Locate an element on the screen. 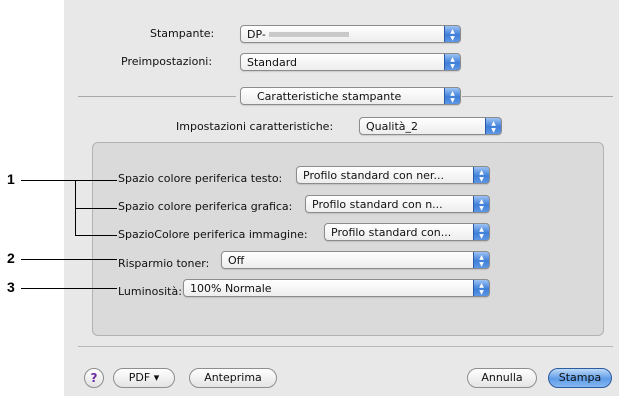 Image resolution: width=619 pixels, height=396 pixels. section-popup: Caratteristiche stampante ▲ ▼ is located at coordinates (350, 96).